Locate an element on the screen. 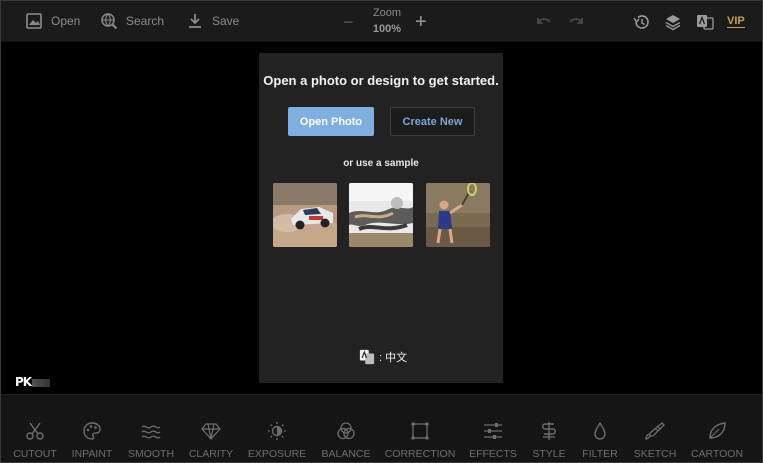  history-button is located at coordinates (641, 22).